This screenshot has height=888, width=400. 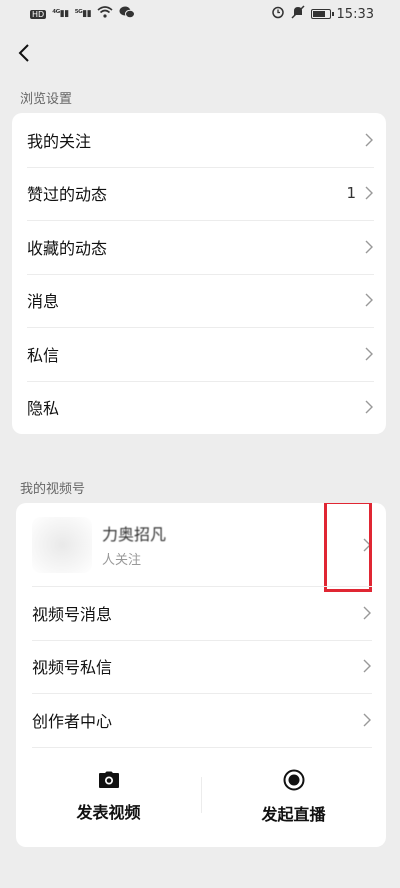 I want to click on battery-icon, so click(x=322, y=14).